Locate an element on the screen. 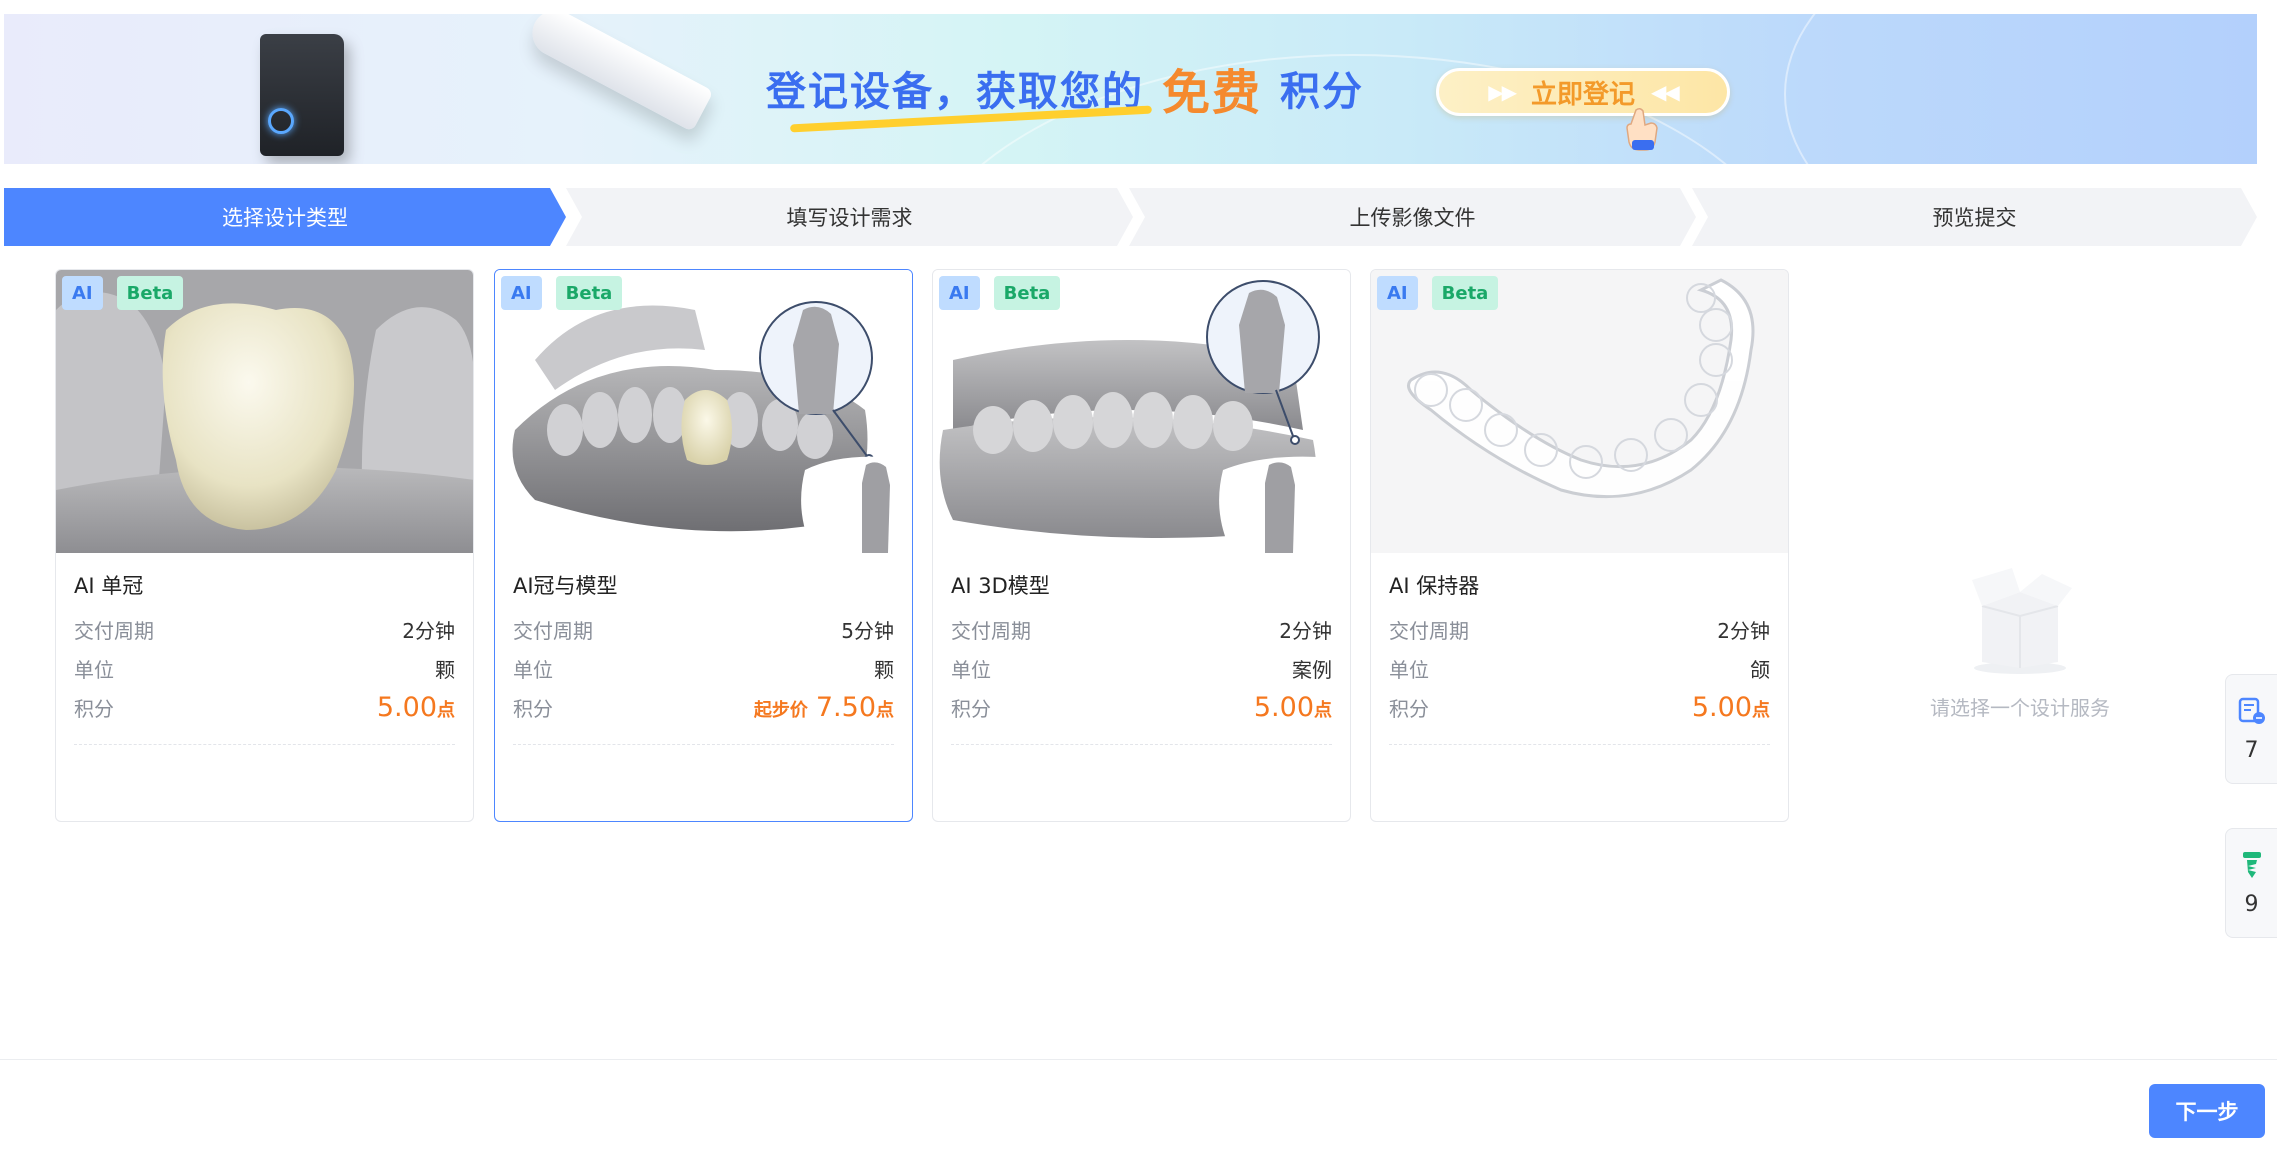 This screenshot has height=1155, width=2277. banner-decoration is located at coordinates (2020, 89).